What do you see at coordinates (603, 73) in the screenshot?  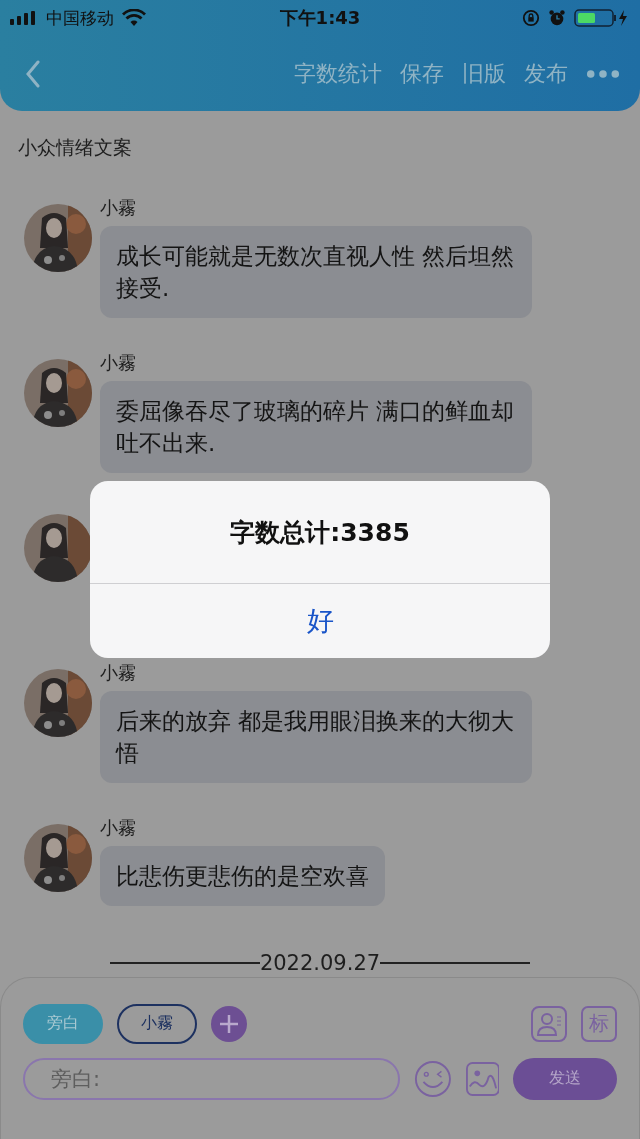 I see `more-icon` at bounding box center [603, 73].